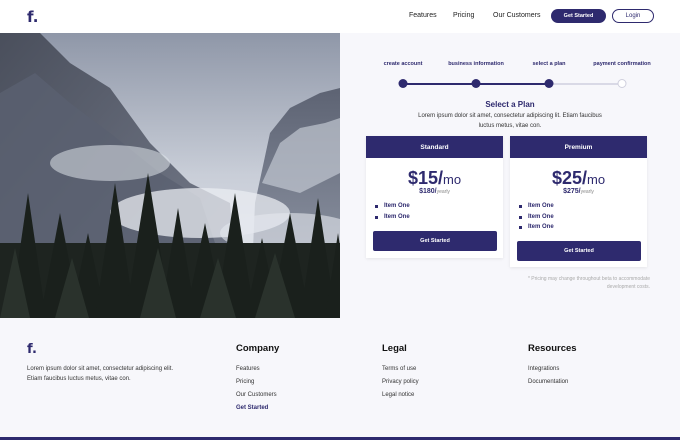 The image size is (680, 440). Describe the element at coordinates (622, 64) in the screenshot. I see `step-label-payment-confirmation: payment confirmation` at that location.